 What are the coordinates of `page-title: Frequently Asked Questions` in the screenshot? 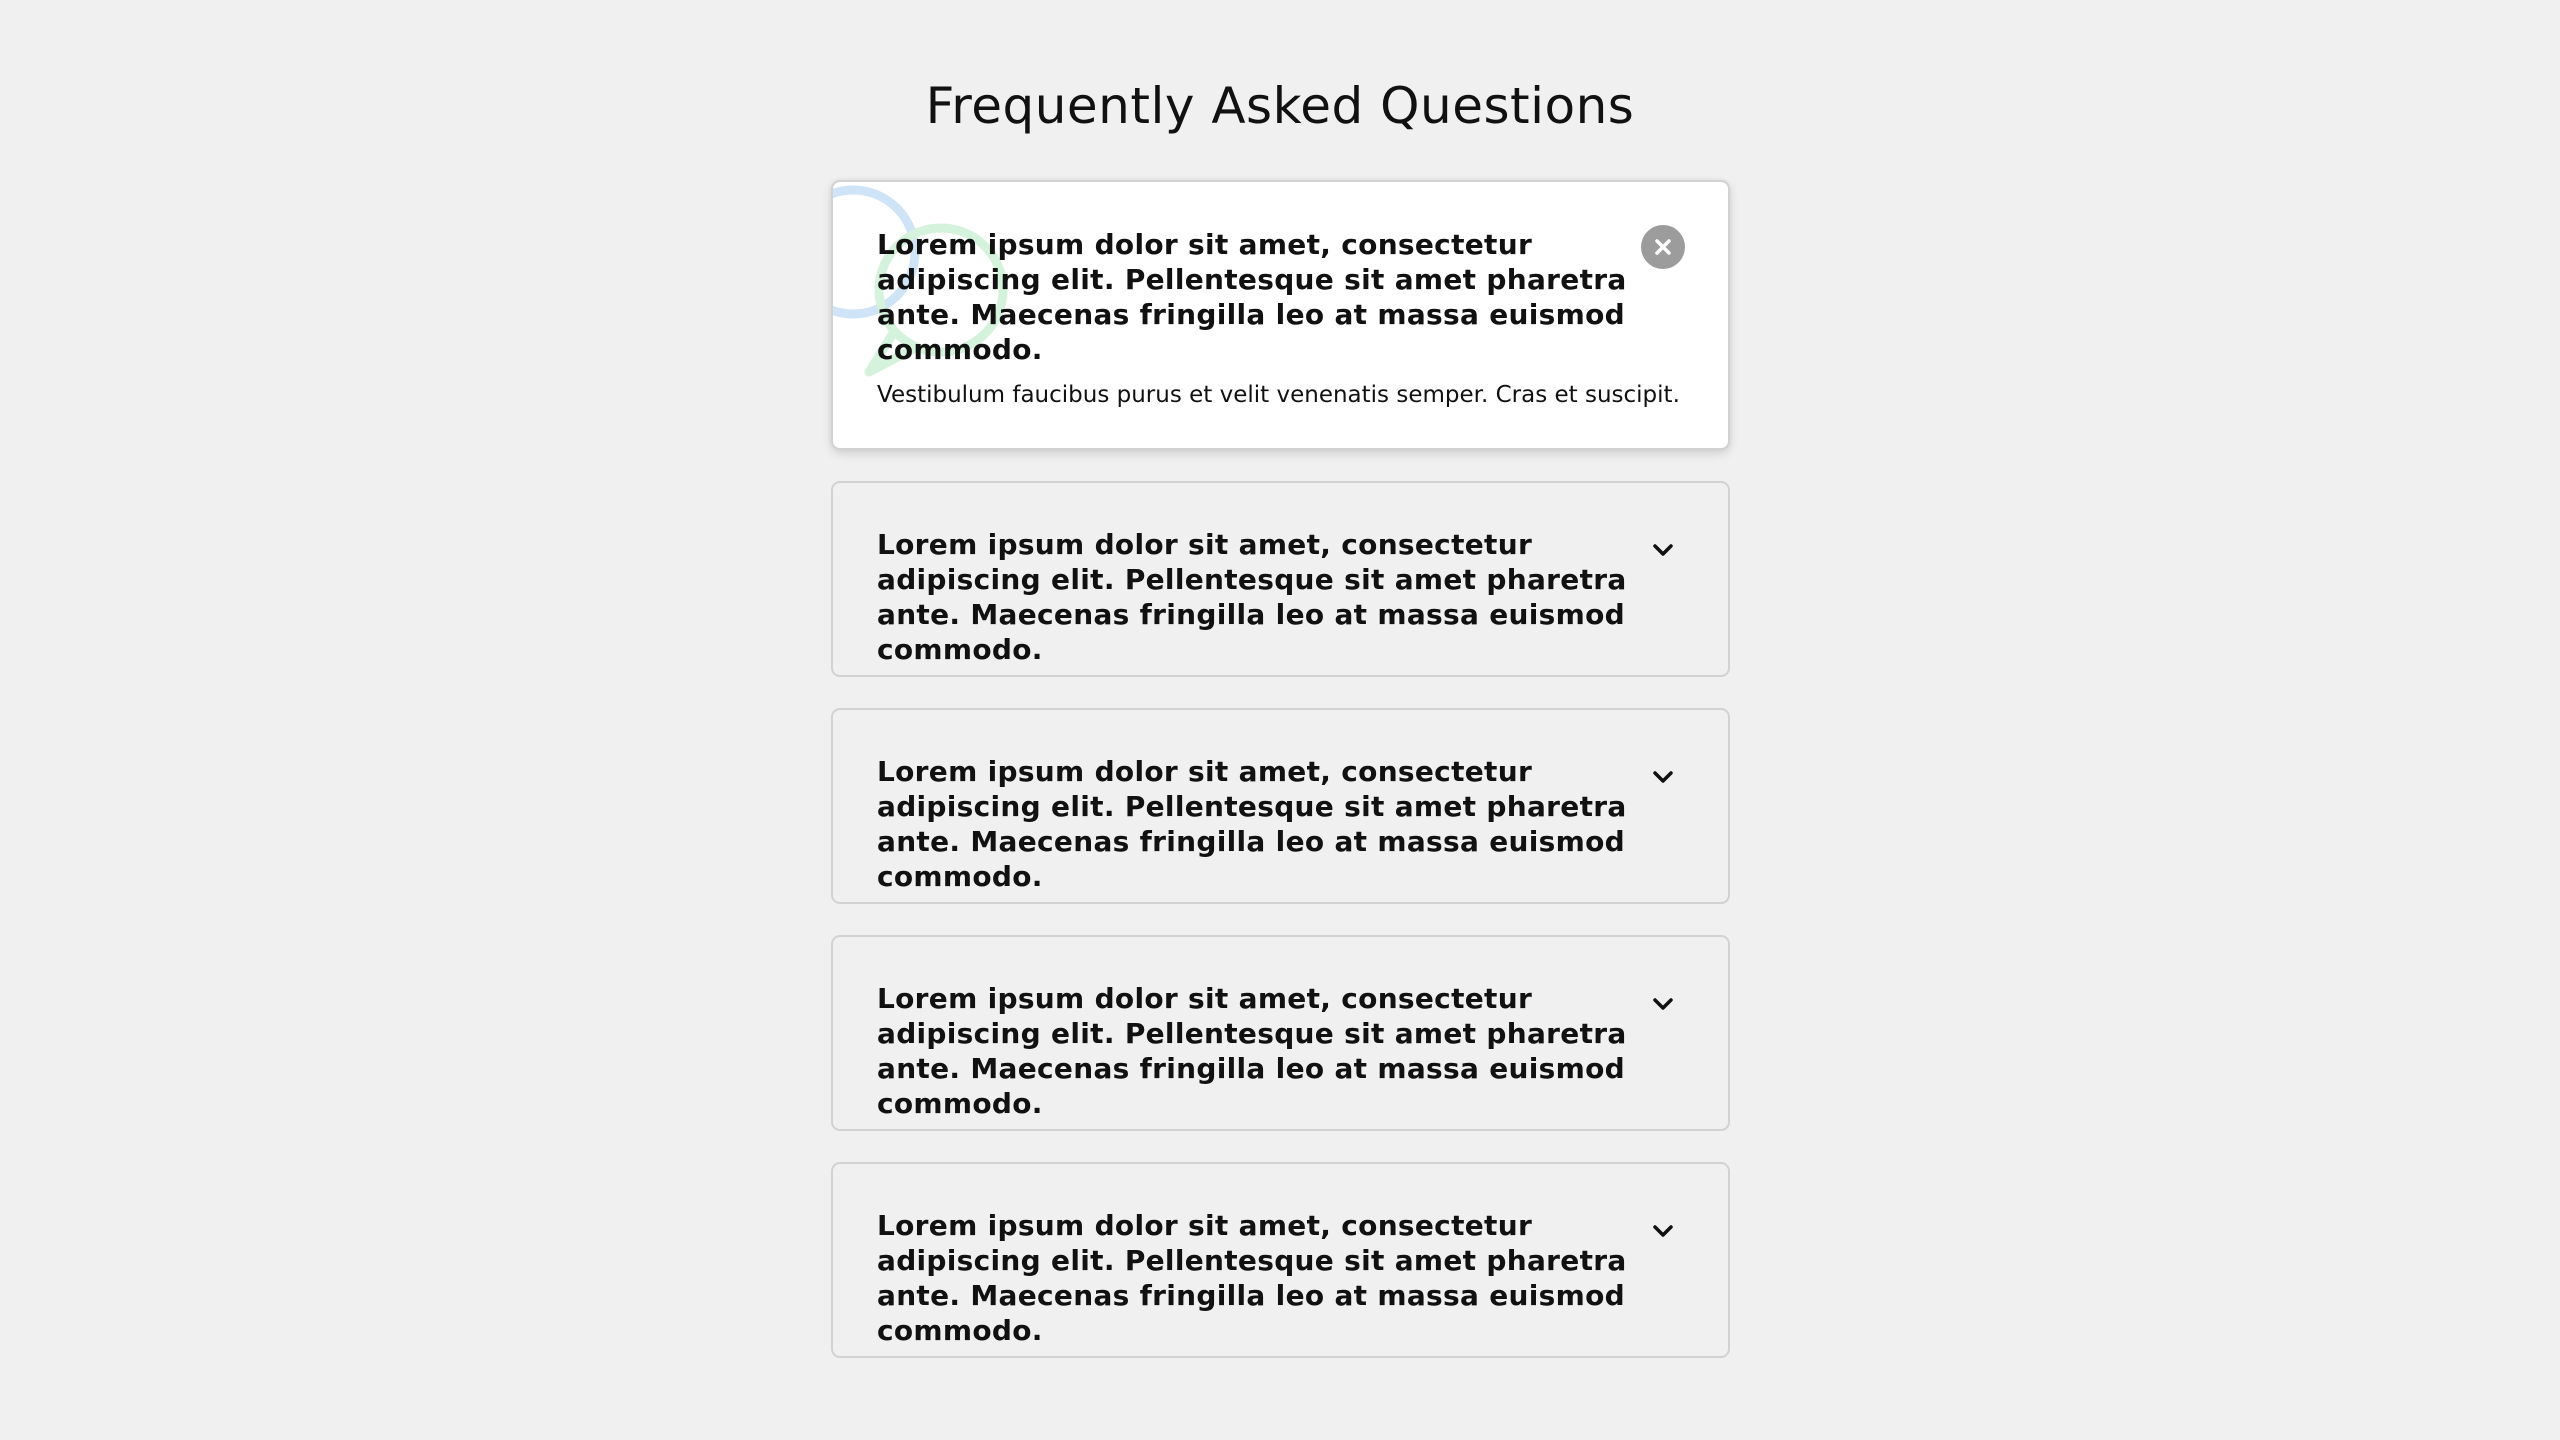 It's located at (1280, 106).